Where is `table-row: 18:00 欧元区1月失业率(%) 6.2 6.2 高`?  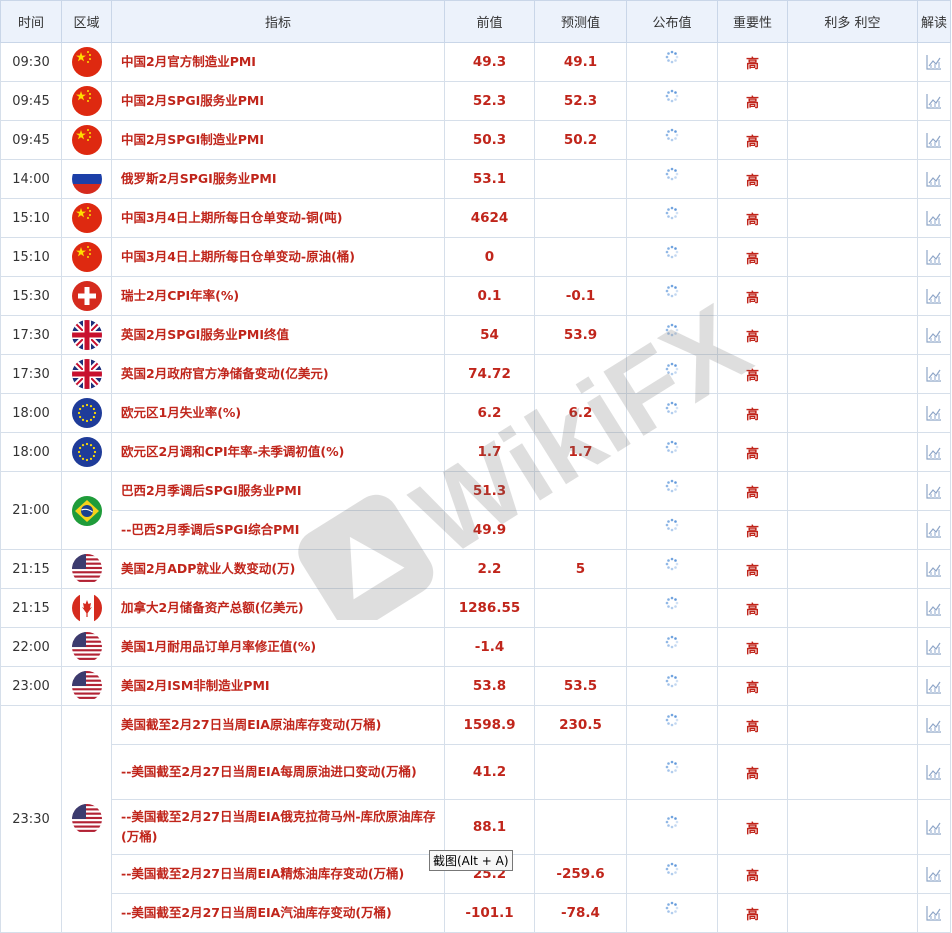
table-row: 18:00 欧元区1月失业率(%) 6.2 6.2 高 is located at coordinates (475, 413).